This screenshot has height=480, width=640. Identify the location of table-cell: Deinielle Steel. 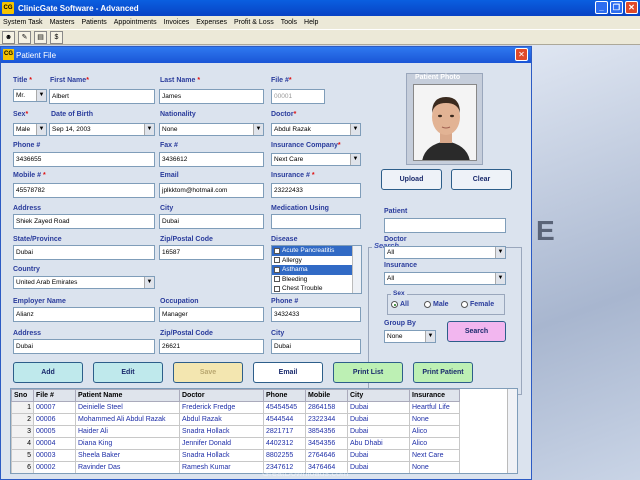
(127, 407).